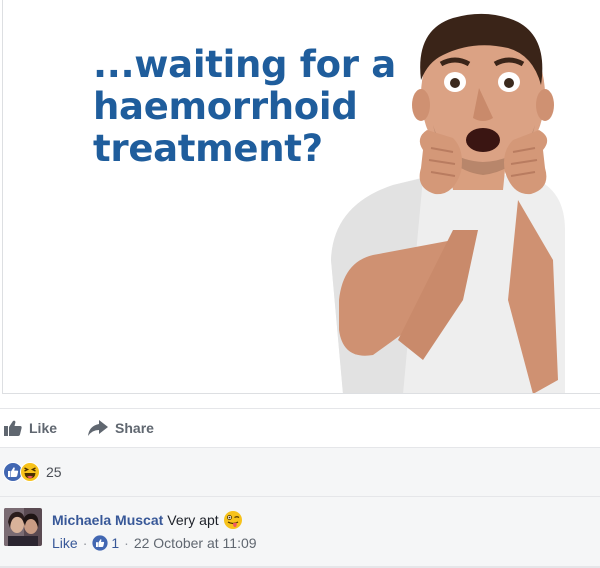 The width and height of the screenshot is (600, 568). Describe the element at coordinates (30, 472) in the screenshot. I see `haha-reaction-icon` at that location.